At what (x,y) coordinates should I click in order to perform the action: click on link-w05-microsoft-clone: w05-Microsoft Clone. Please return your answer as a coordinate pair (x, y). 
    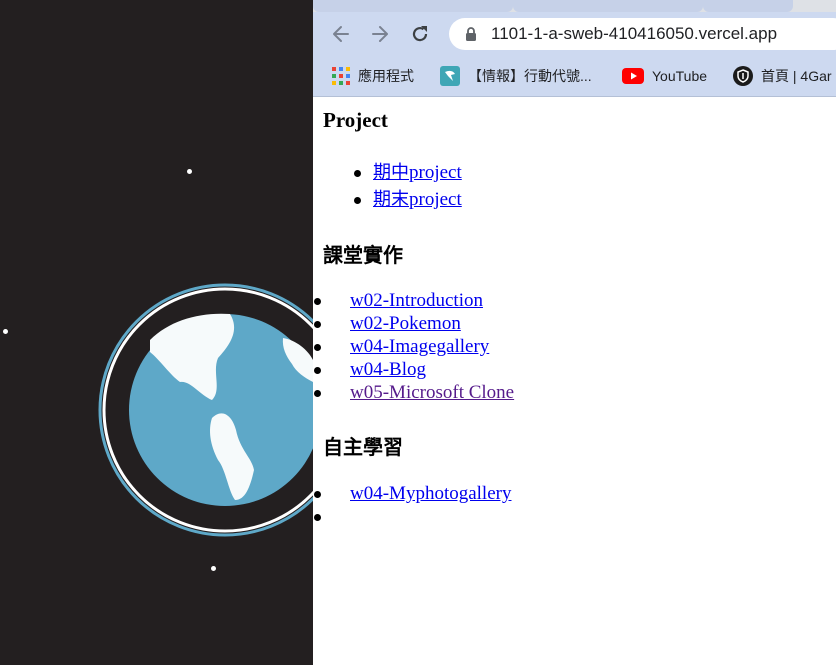
    Looking at the image, I should click on (432, 392).